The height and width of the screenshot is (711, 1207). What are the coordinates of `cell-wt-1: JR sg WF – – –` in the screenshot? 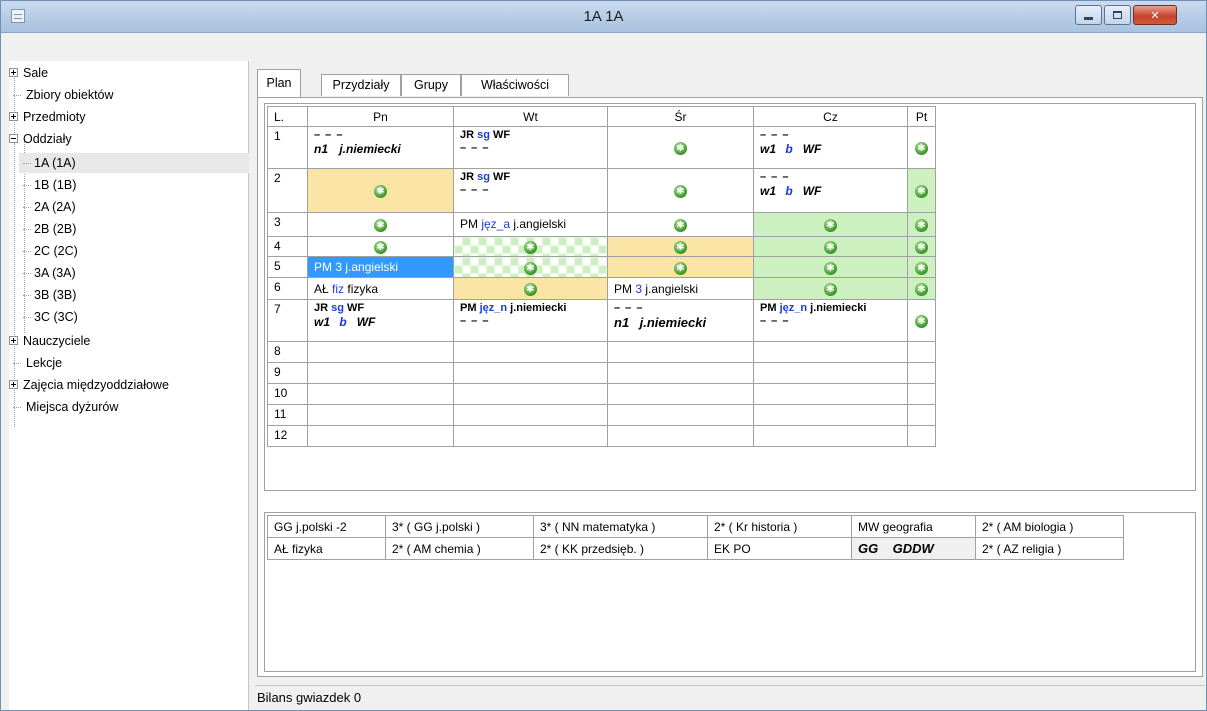 It's located at (530, 147).